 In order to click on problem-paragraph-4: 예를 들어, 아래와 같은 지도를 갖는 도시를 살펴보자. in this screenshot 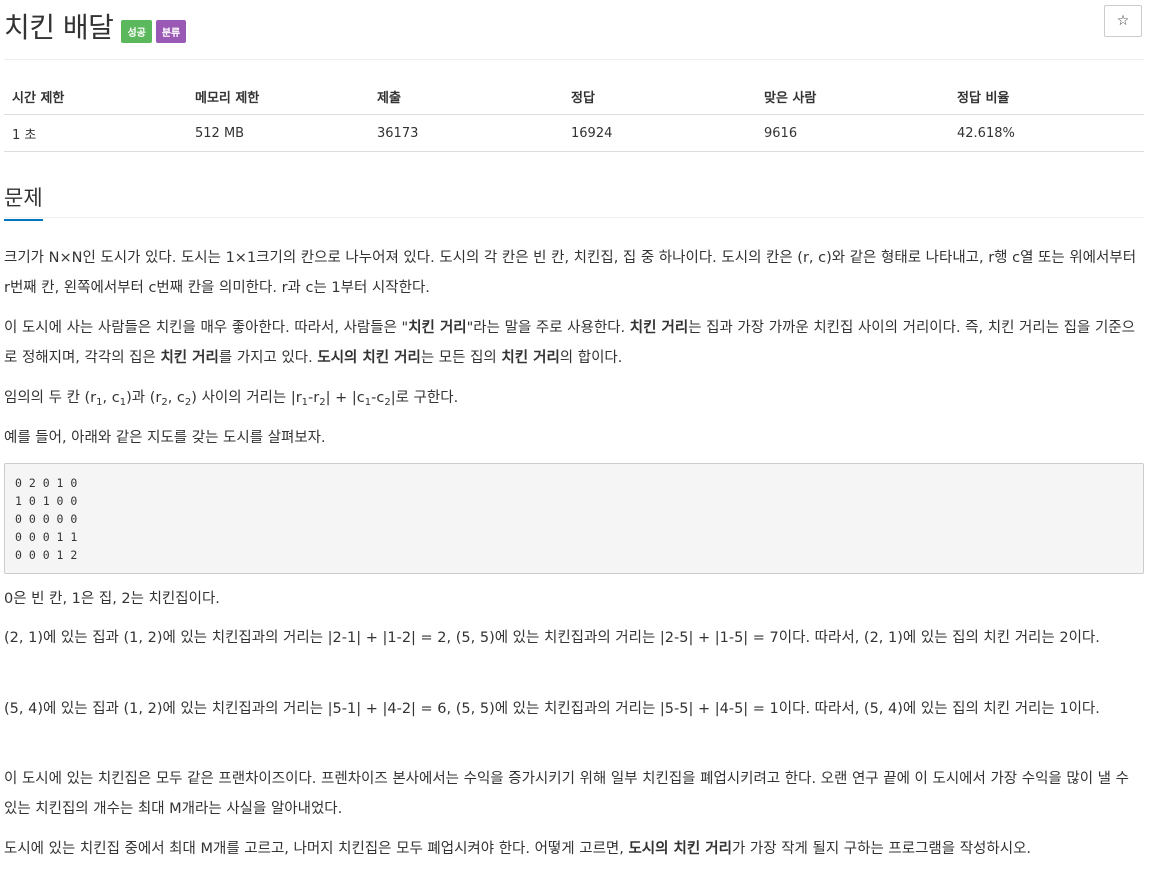, I will do `click(165, 438)`.